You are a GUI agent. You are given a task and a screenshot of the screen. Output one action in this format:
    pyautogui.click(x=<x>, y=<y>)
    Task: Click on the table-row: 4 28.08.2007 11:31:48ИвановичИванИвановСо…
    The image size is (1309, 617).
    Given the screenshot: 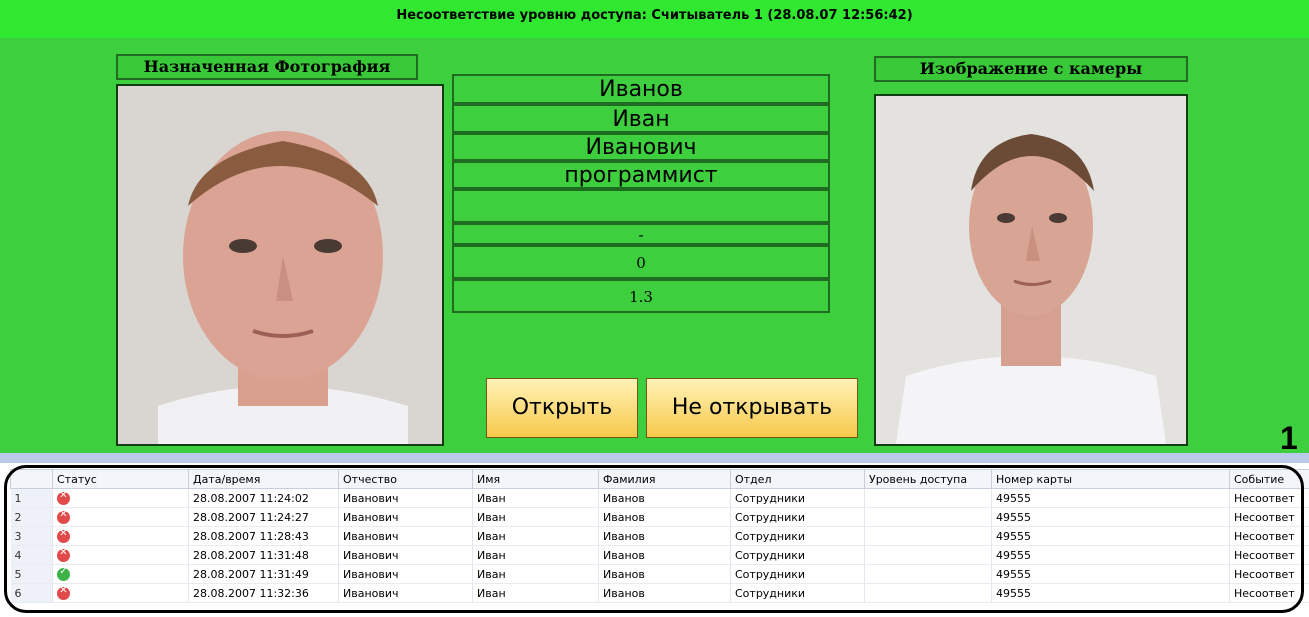 What is the action you would take?
    pyautogui.click(x=659, y=555)
    